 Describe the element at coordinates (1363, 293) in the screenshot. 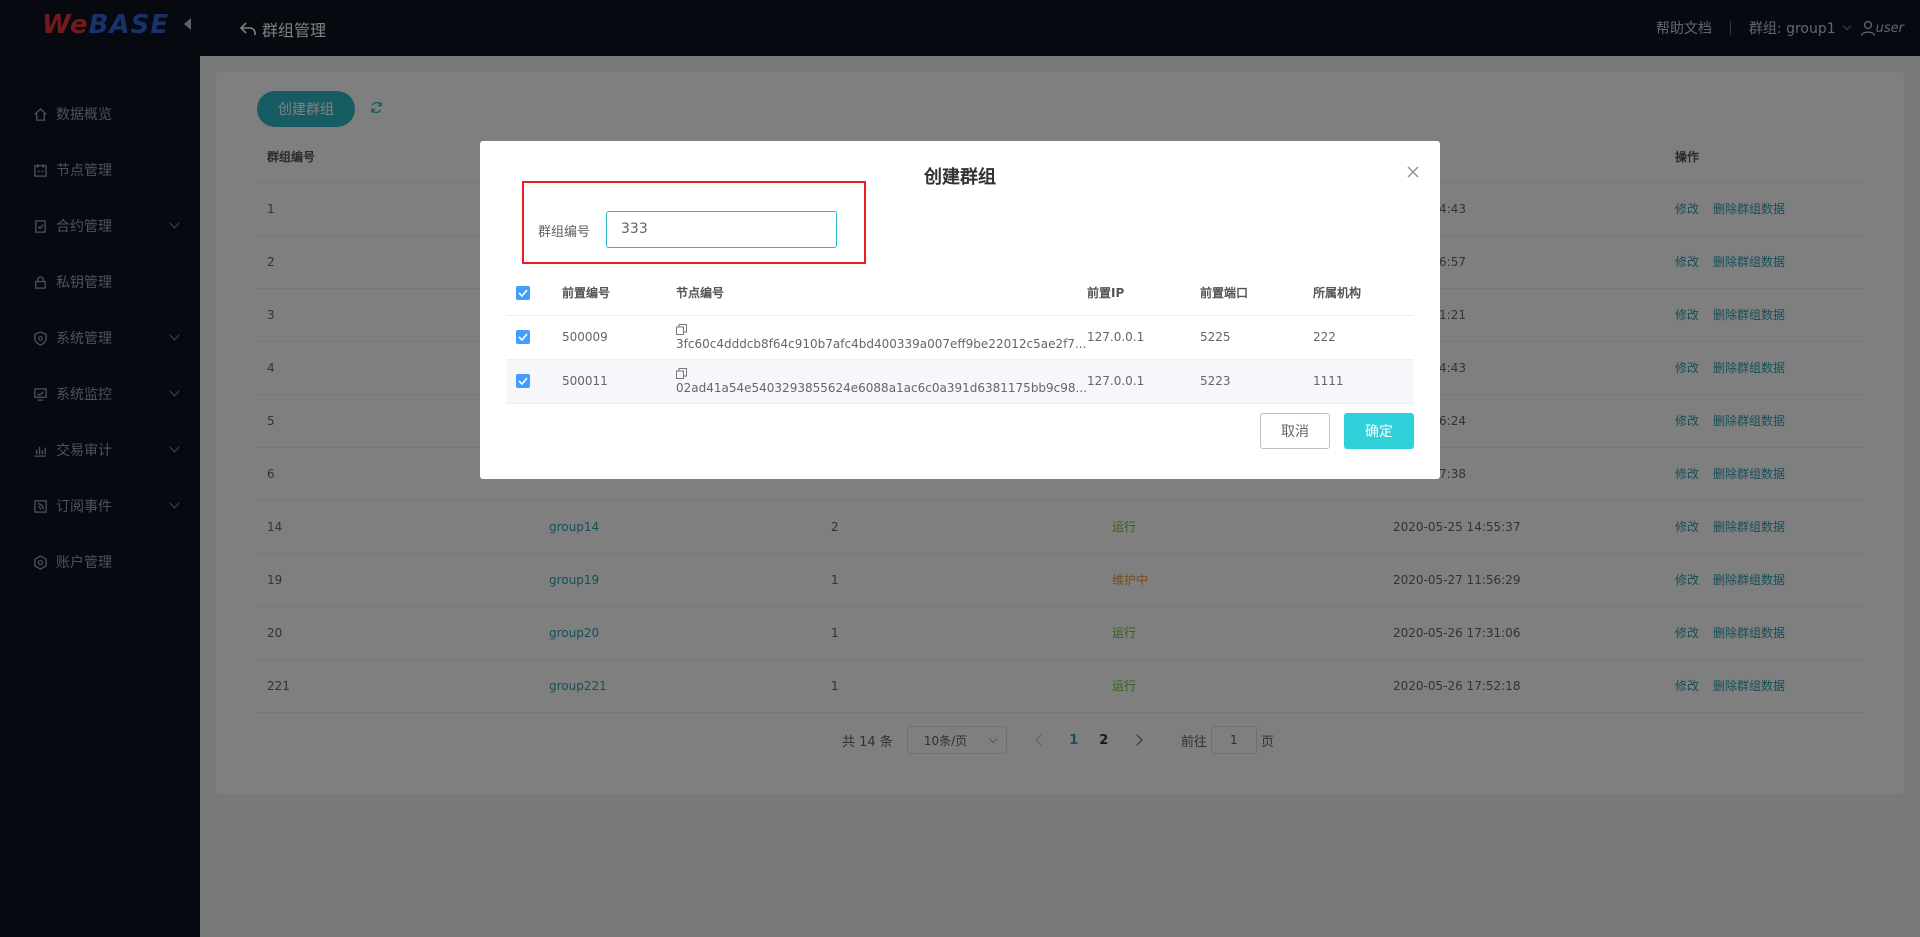

I see `col-org: 所属机构` at that location.